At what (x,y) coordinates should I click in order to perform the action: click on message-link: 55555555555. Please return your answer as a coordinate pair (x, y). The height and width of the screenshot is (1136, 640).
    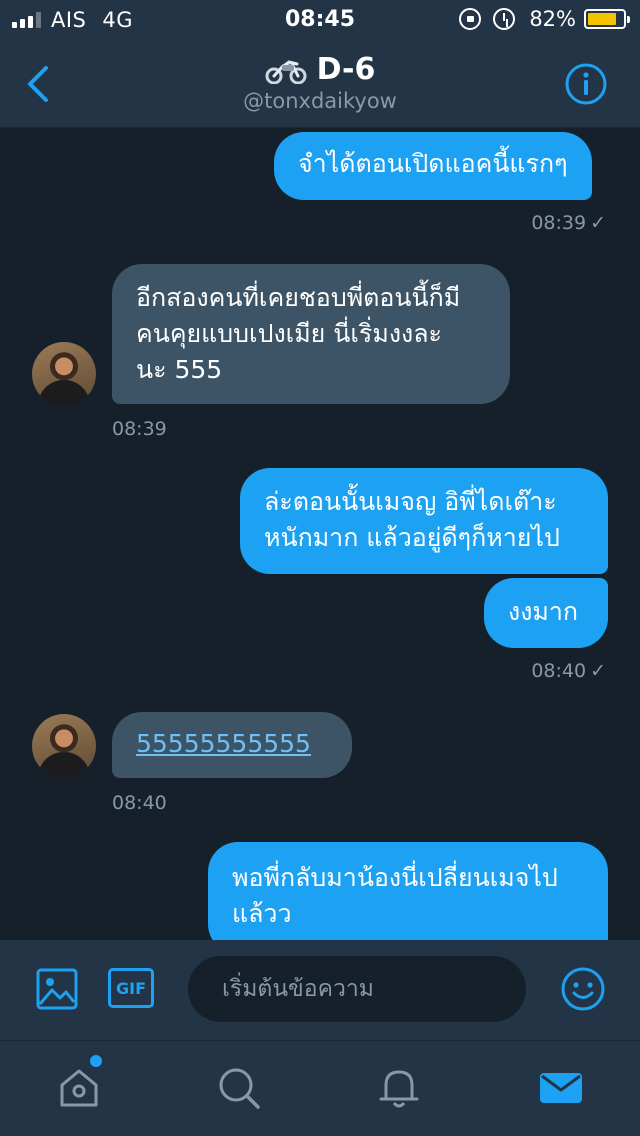
    Looking at the image, I should click on (223, 743).